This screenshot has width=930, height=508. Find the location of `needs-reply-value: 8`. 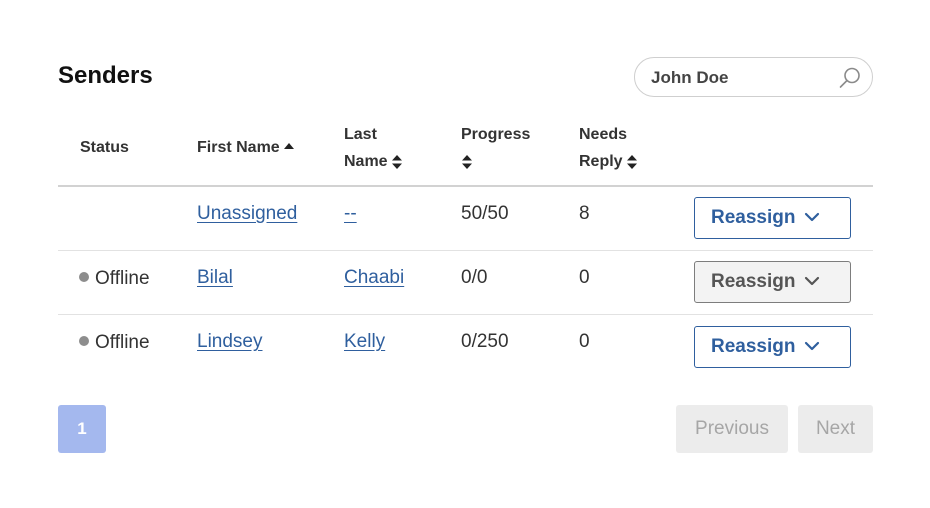

needs-reply-value: 8 is located at coordinates (584, 213).